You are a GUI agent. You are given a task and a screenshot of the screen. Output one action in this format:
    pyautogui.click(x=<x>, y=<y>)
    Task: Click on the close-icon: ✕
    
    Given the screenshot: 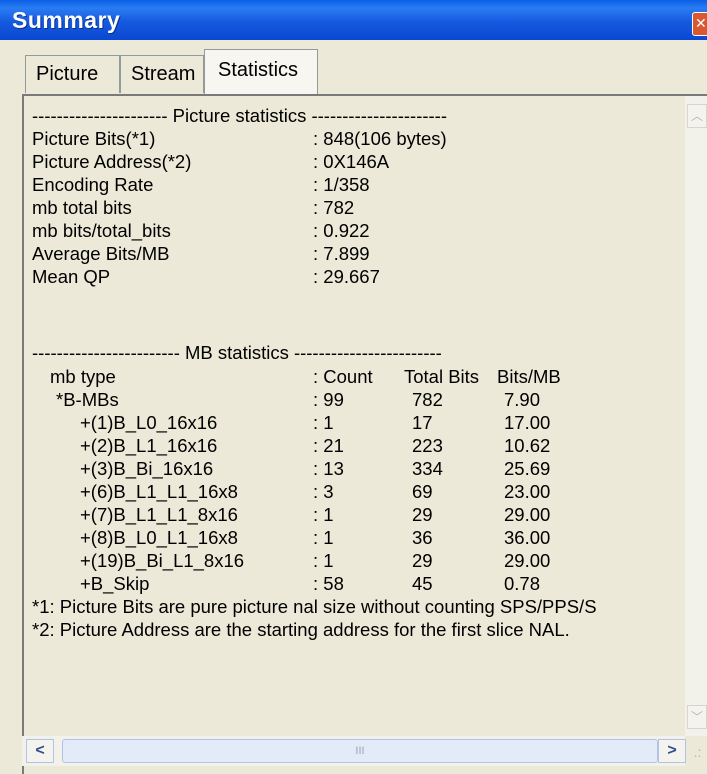 What is the action you would take?
    pyautogui.click(x=701, y=23)
    